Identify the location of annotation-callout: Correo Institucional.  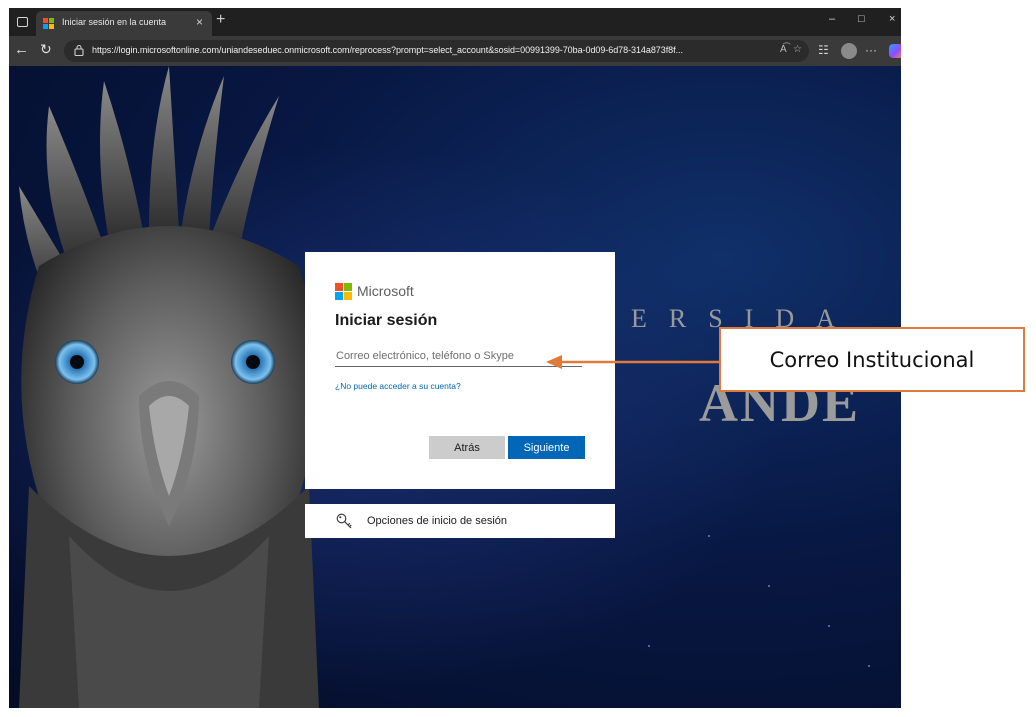
(872, 359).